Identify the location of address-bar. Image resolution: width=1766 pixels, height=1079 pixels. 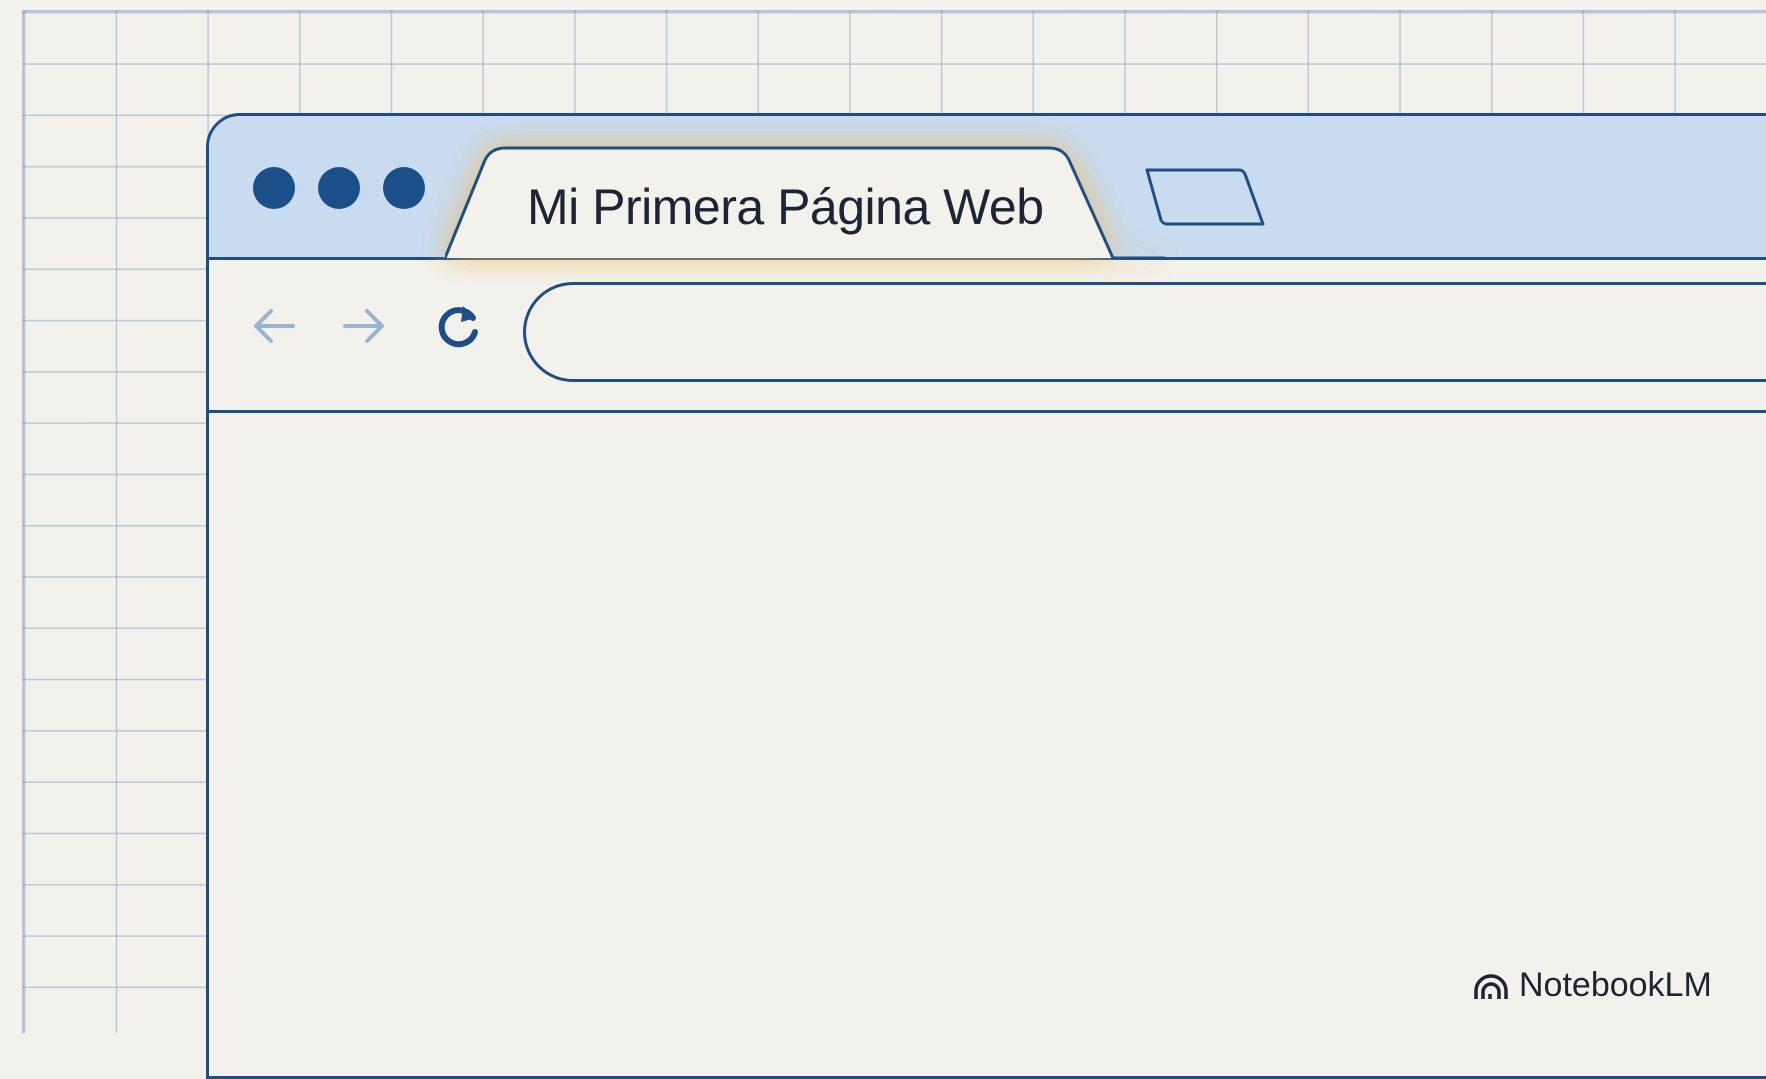
(1144, 332).